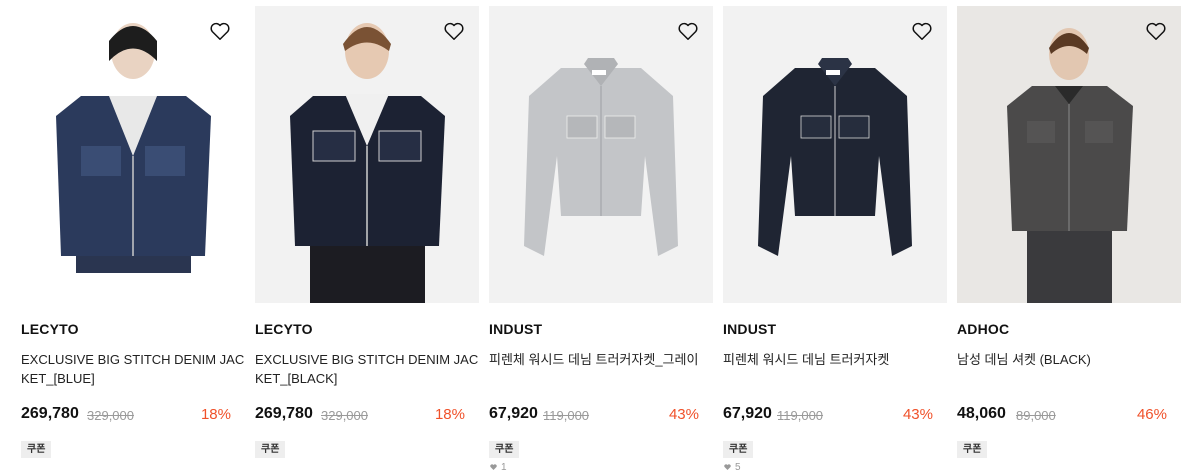  Describe the element at coordinates (133, 369) in the screenshot. I see `product-title: EXCLUSIVE BIG STITCH DENIM JACKET_[BLUE]` at that location.